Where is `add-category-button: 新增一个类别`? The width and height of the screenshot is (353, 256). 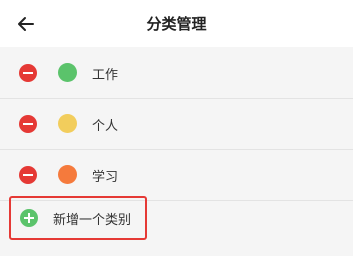 add-category-button: 新增一个类别 is located at coordinates (78, 218).